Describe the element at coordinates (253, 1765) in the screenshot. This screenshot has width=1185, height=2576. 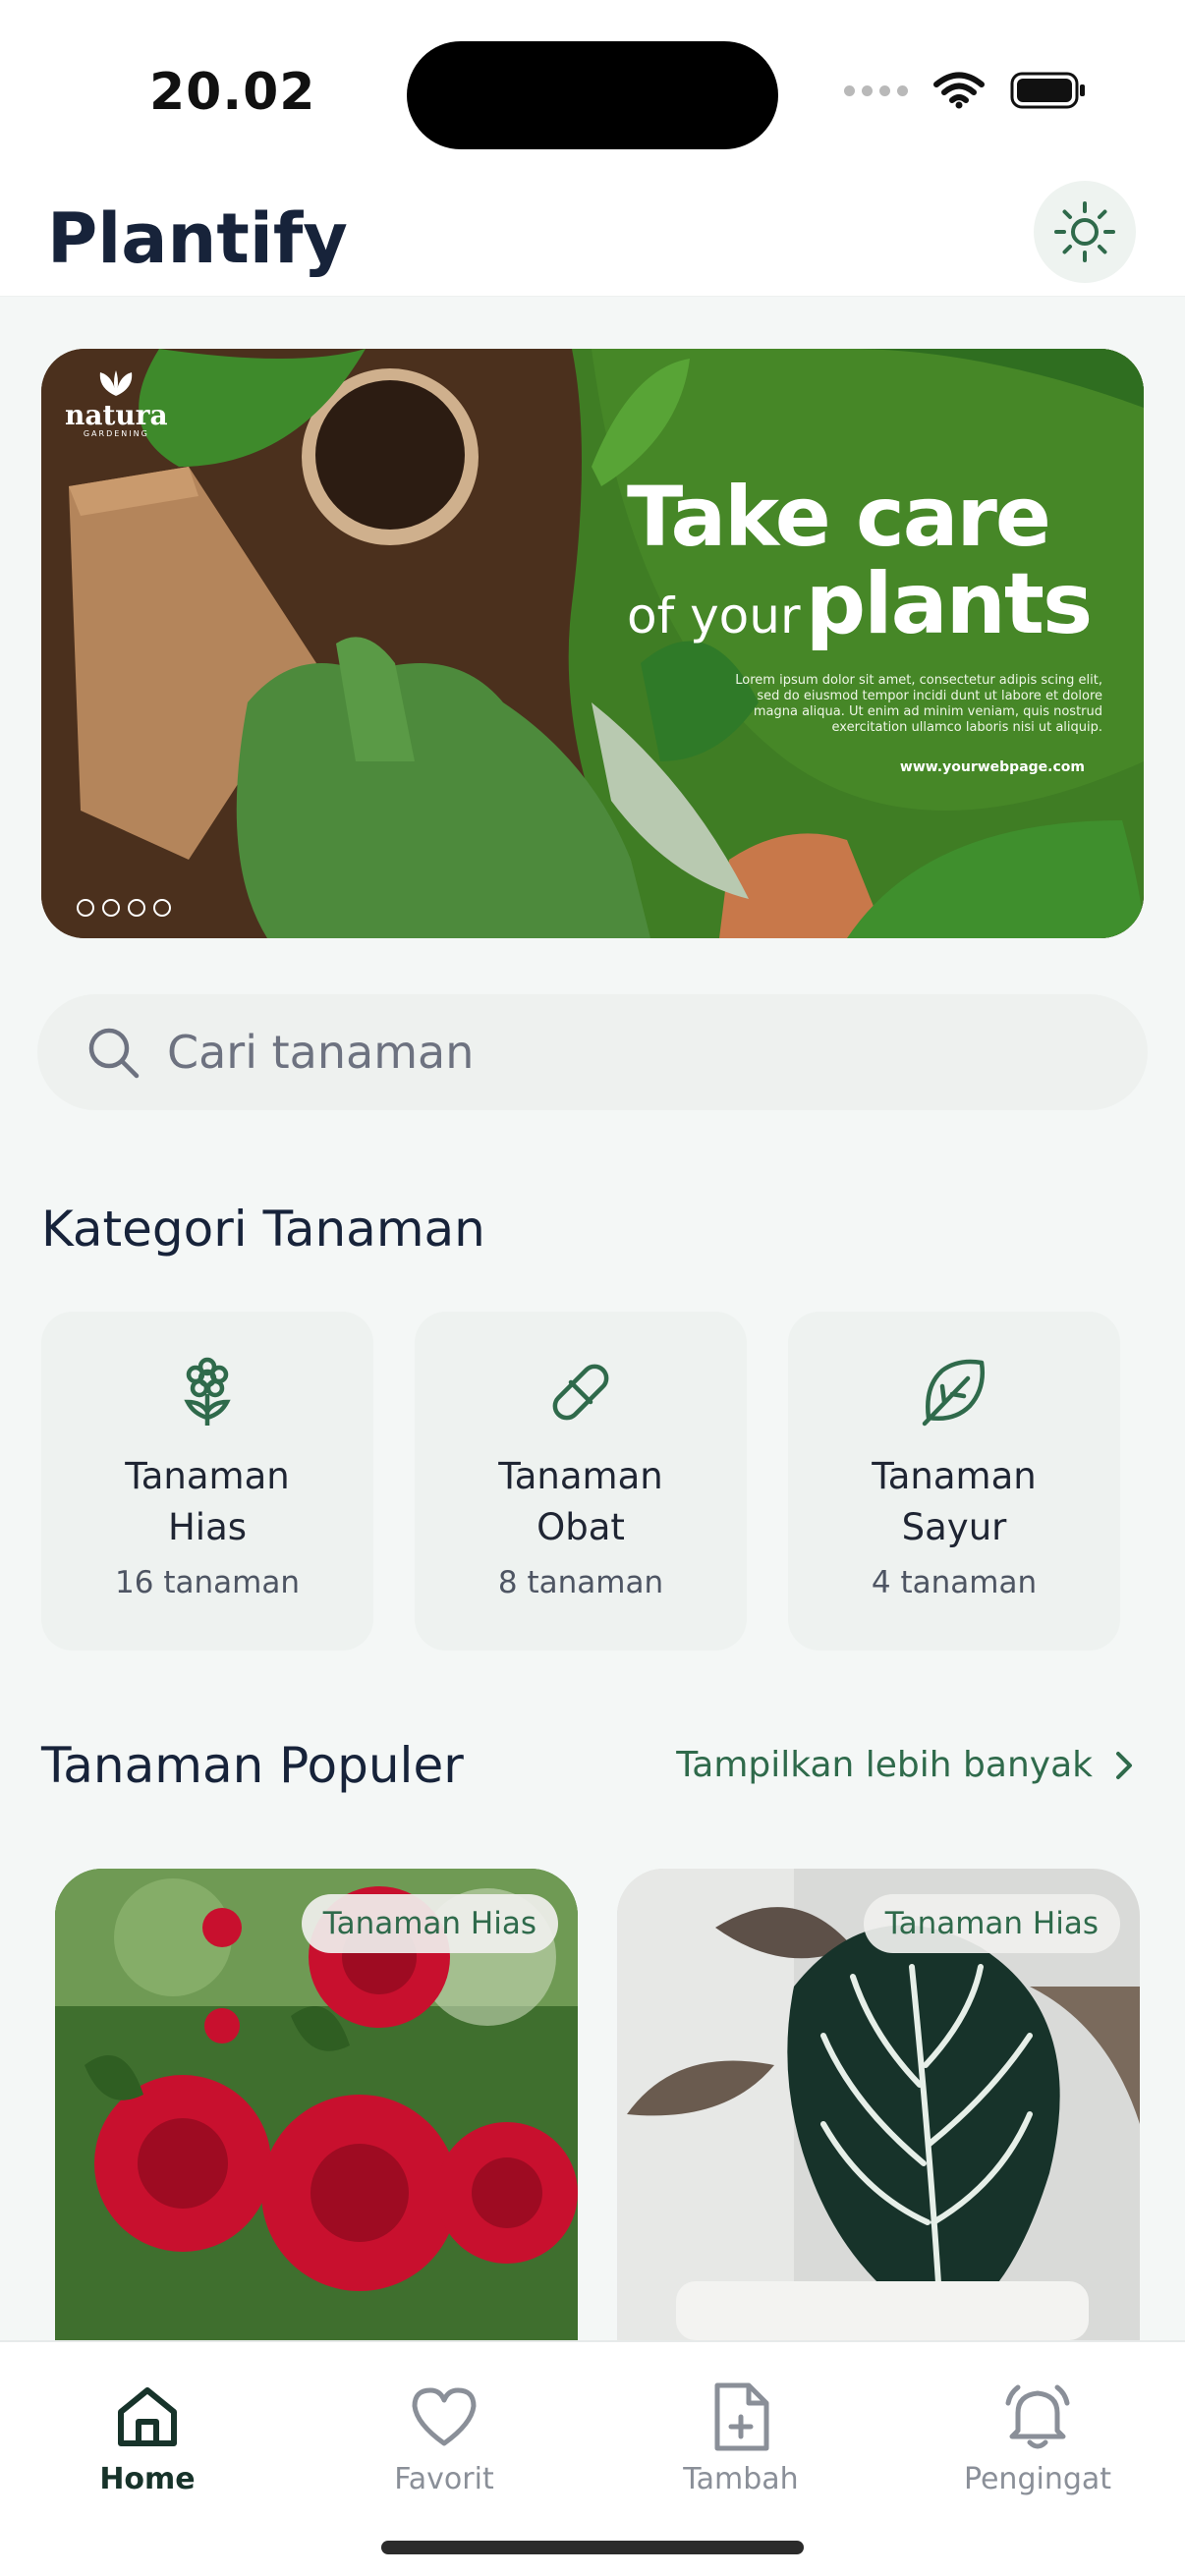
I see `popular-title: Tanaman Populer` at that location.